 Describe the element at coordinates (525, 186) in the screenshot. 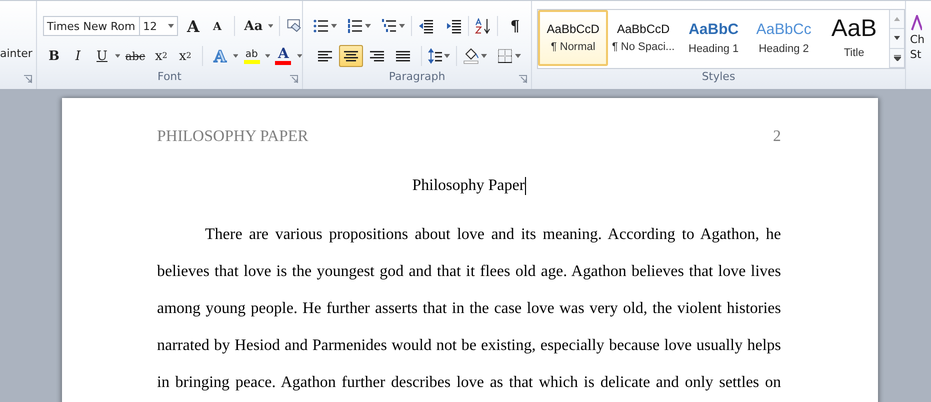

I see `text-cursor` at that location.